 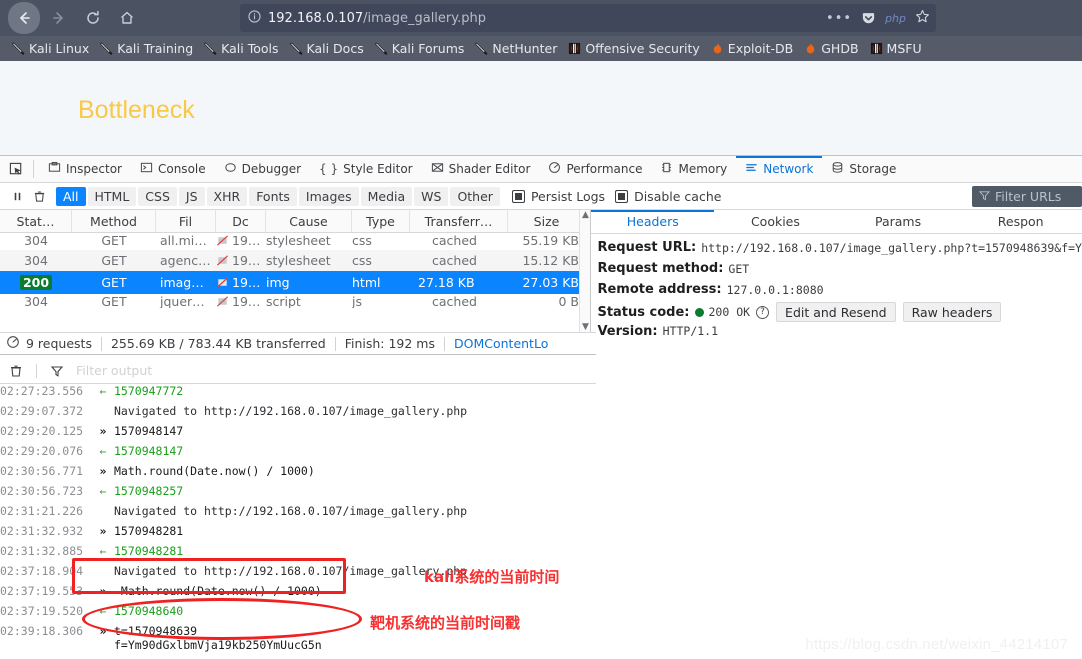 I want to click on bookmark-item: Kali Forums, so click(x=420, y=49).